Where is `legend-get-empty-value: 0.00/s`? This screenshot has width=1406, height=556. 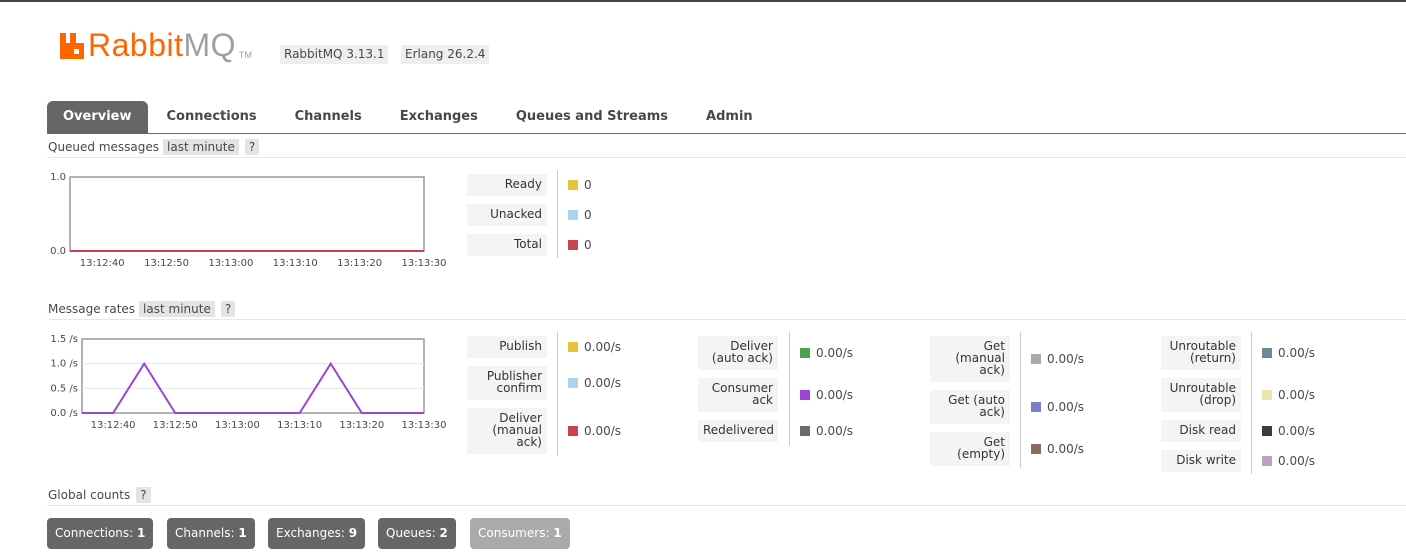
legend-get-empty-value: 0.00/s is located at coordinates (1057, 449).